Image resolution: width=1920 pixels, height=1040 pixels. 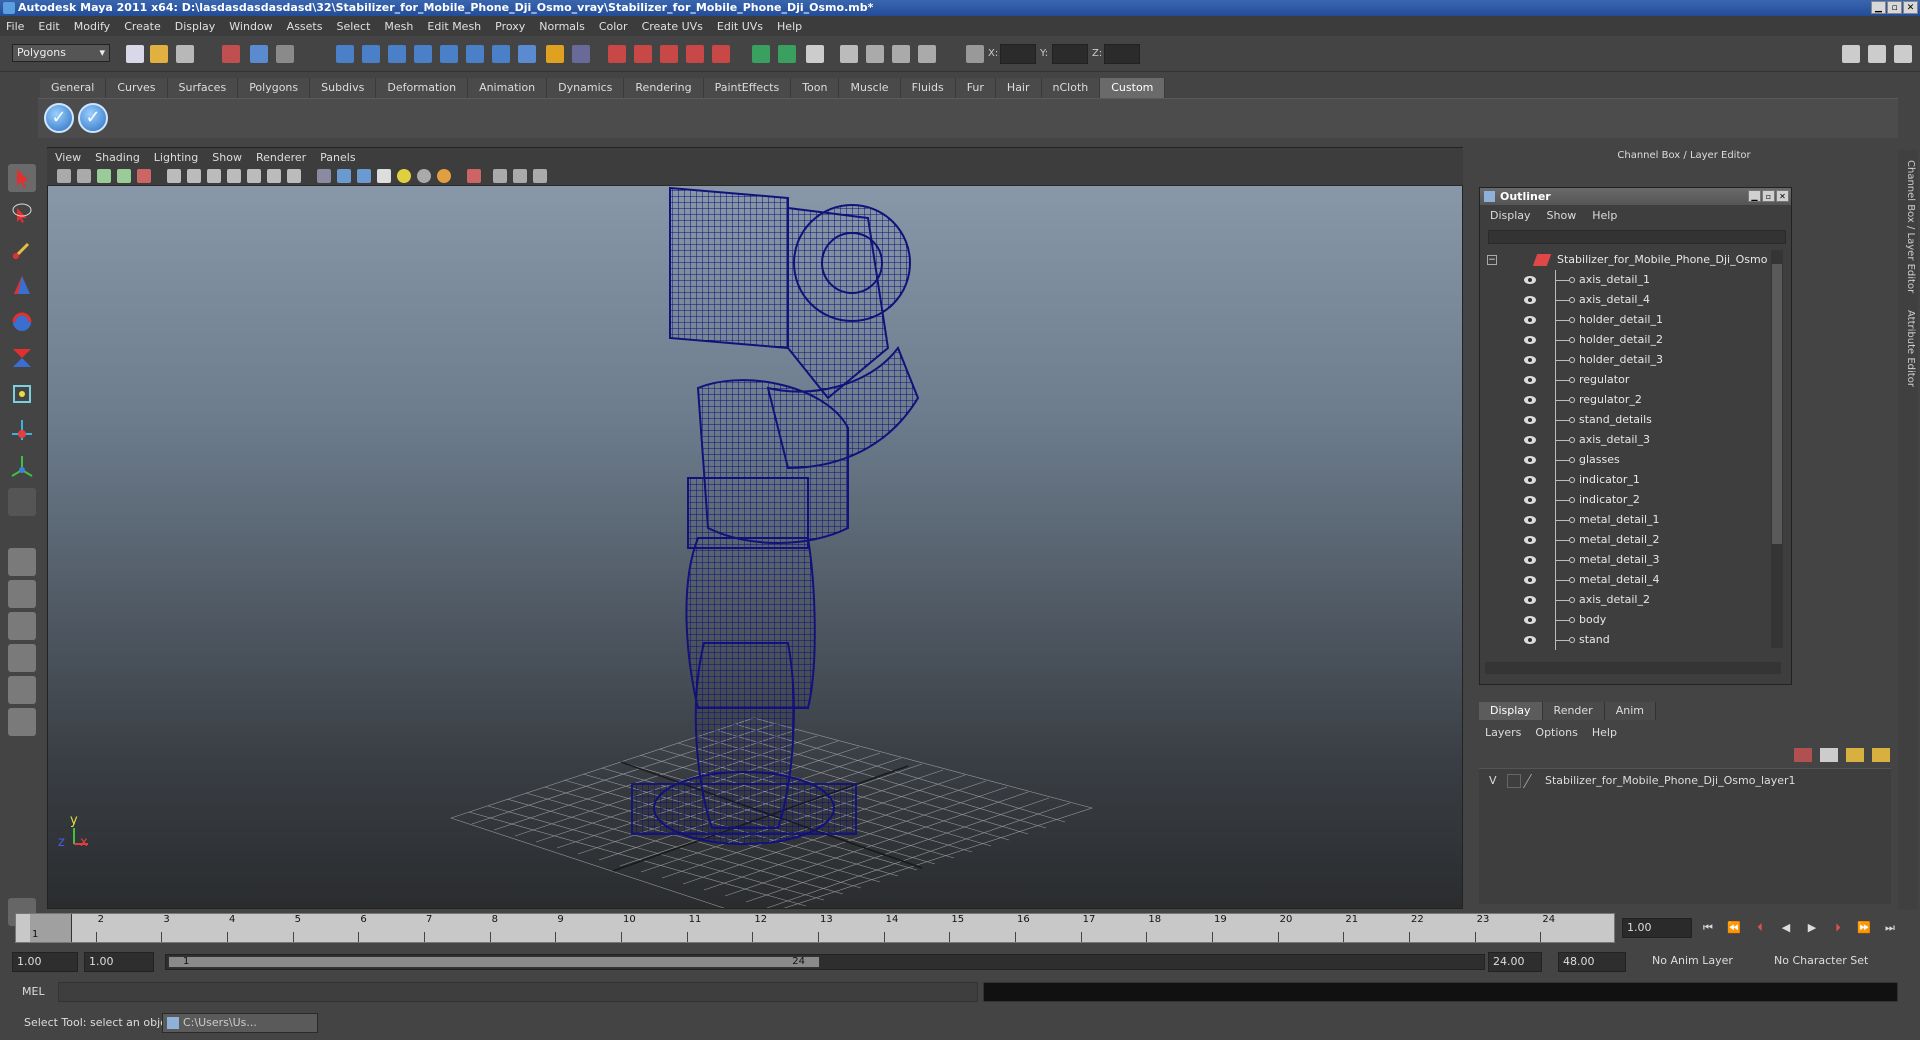 I want to click on animation-end-field: 48.00, so click(x=1592, y=962).